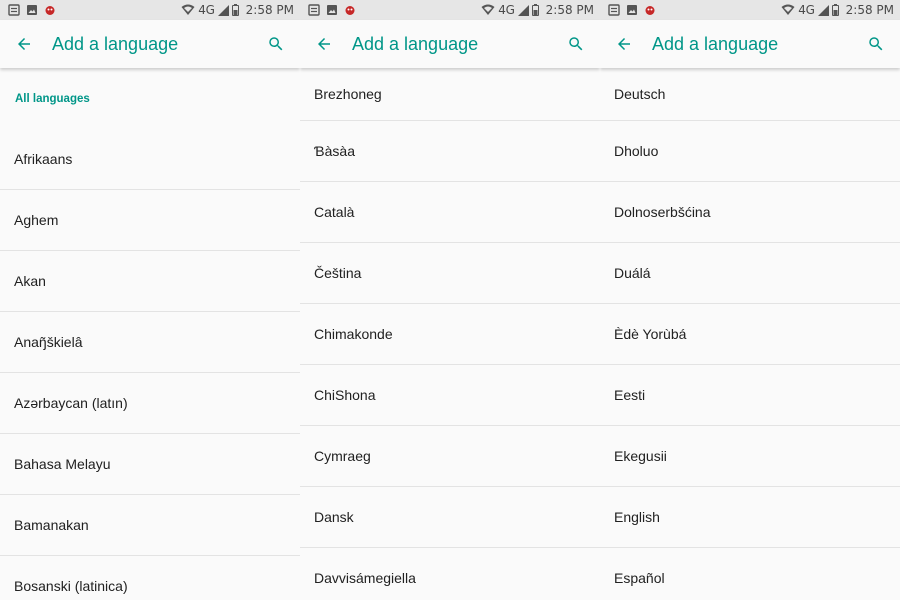 The image size is (900, 600). Describe the element at coordinates (450, 395) in the screenshot. I see `language-item: ChiShona` at that location.